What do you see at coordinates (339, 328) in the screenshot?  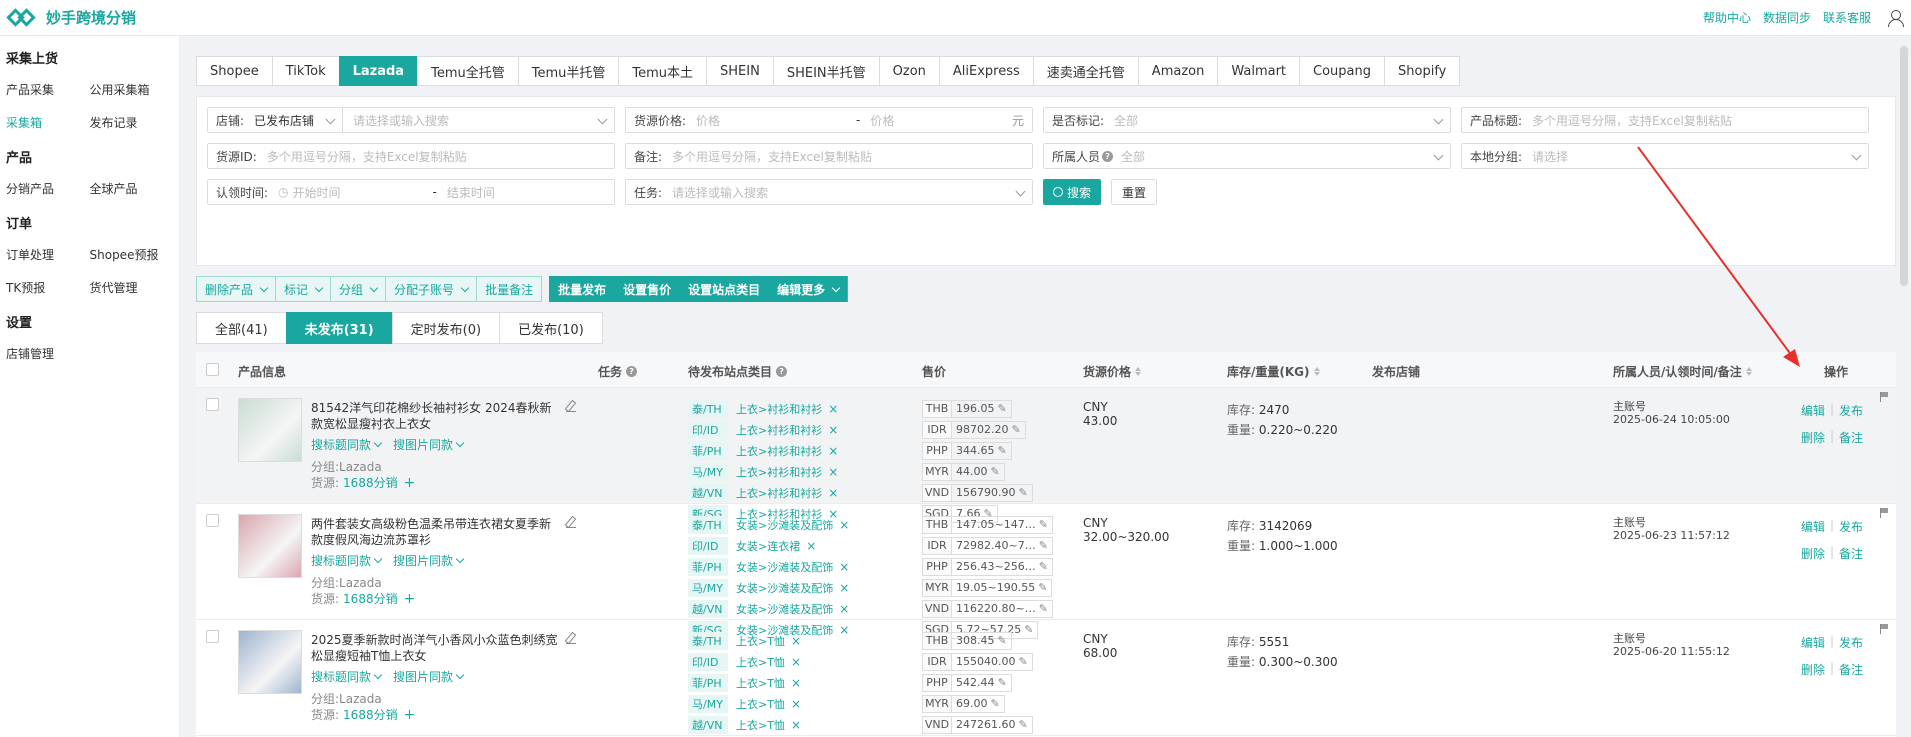 I see `status-tab: 未发布(31)` at bounding box center [339, 328].